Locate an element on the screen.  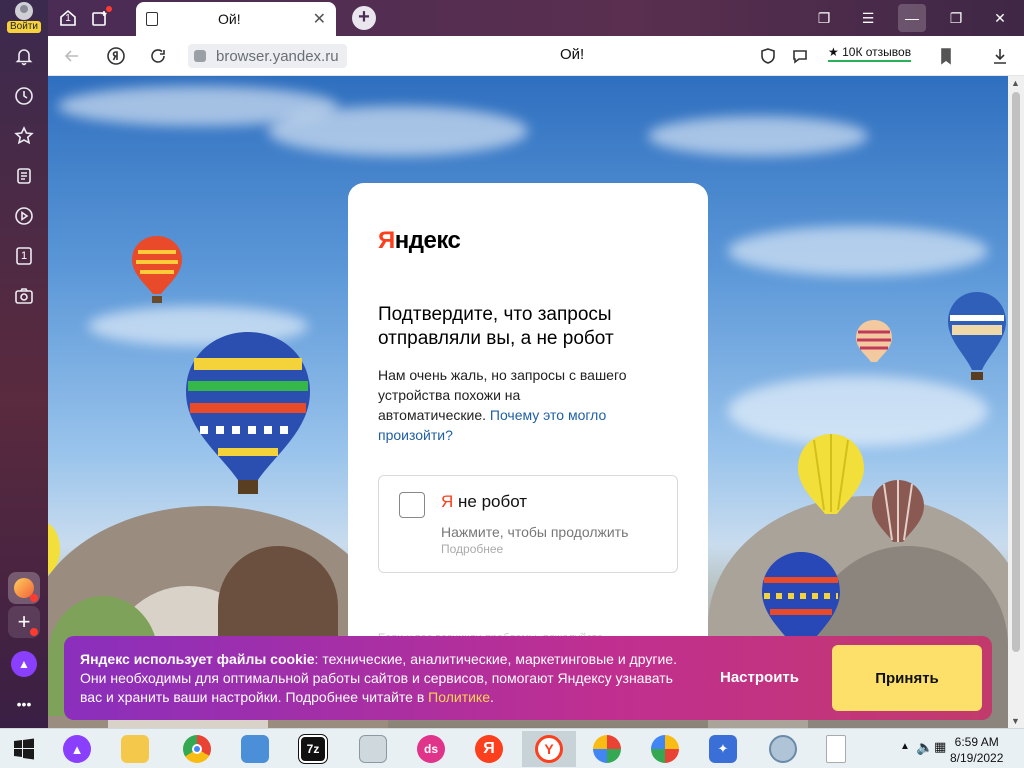
home-button: 1 is located at coordinates (68, 18).